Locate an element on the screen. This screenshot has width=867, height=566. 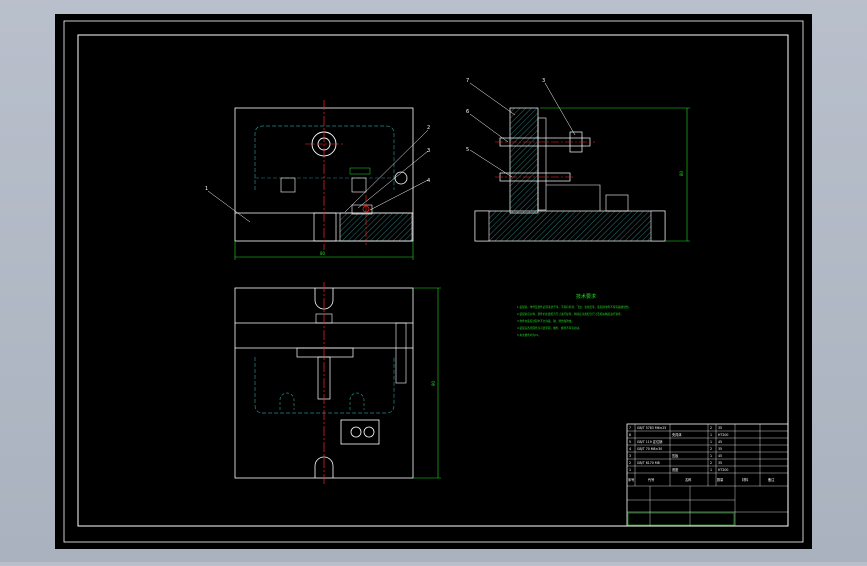
bom-r5-code: 压板 is located at coordinates (675, 455).